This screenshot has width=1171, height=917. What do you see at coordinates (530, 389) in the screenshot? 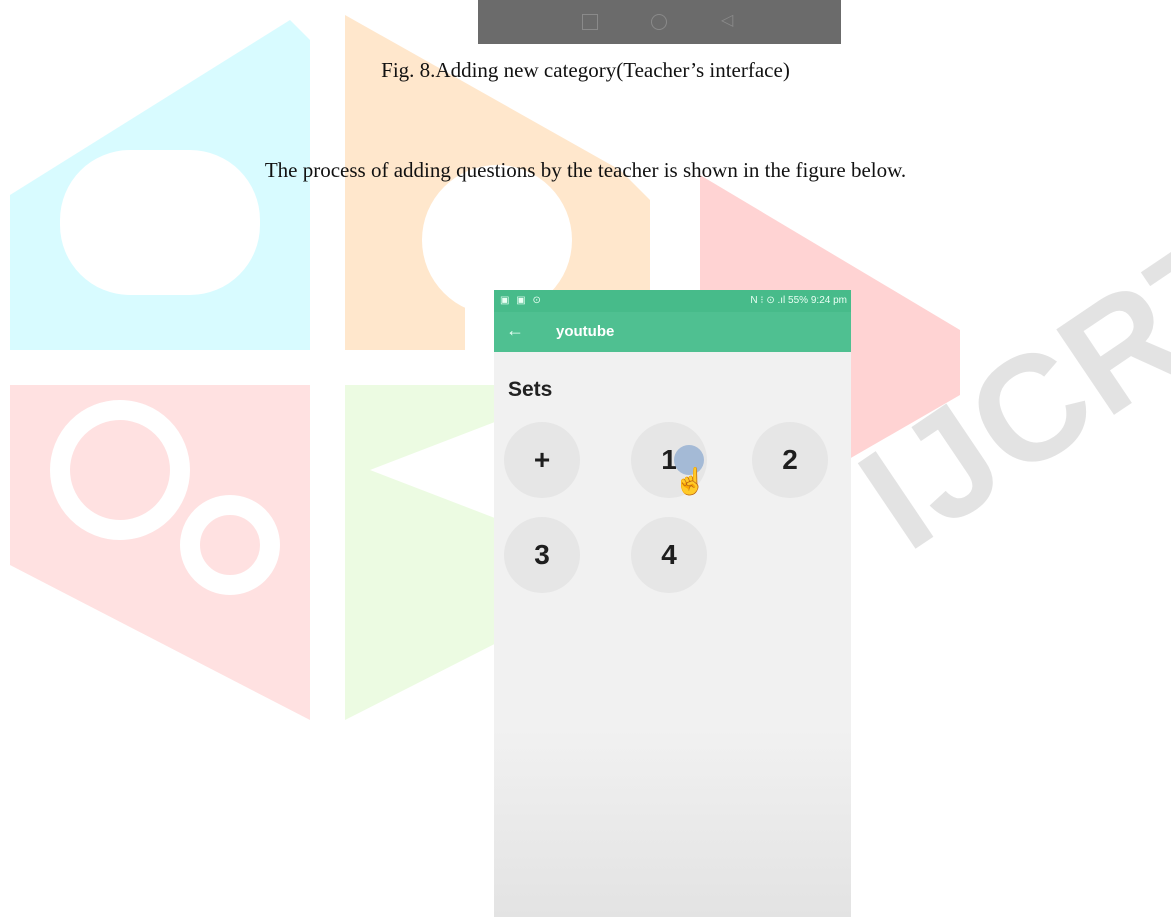
I see `sets-heading: Sets` at bounding box center [530, 389].